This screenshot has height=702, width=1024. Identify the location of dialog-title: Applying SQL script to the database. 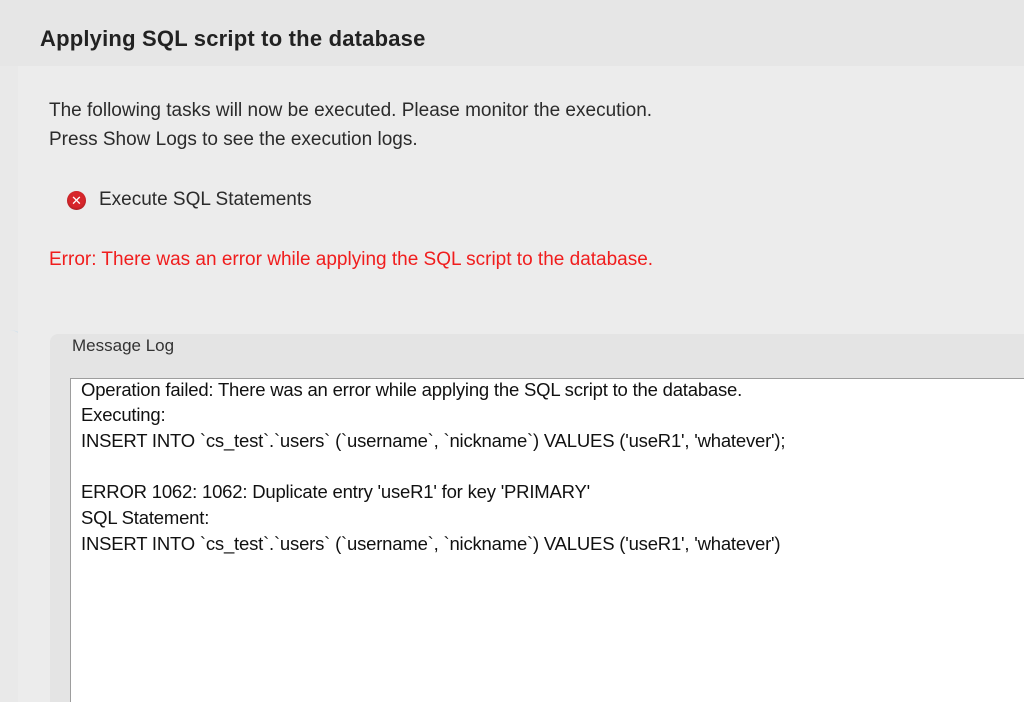
(233, 38).